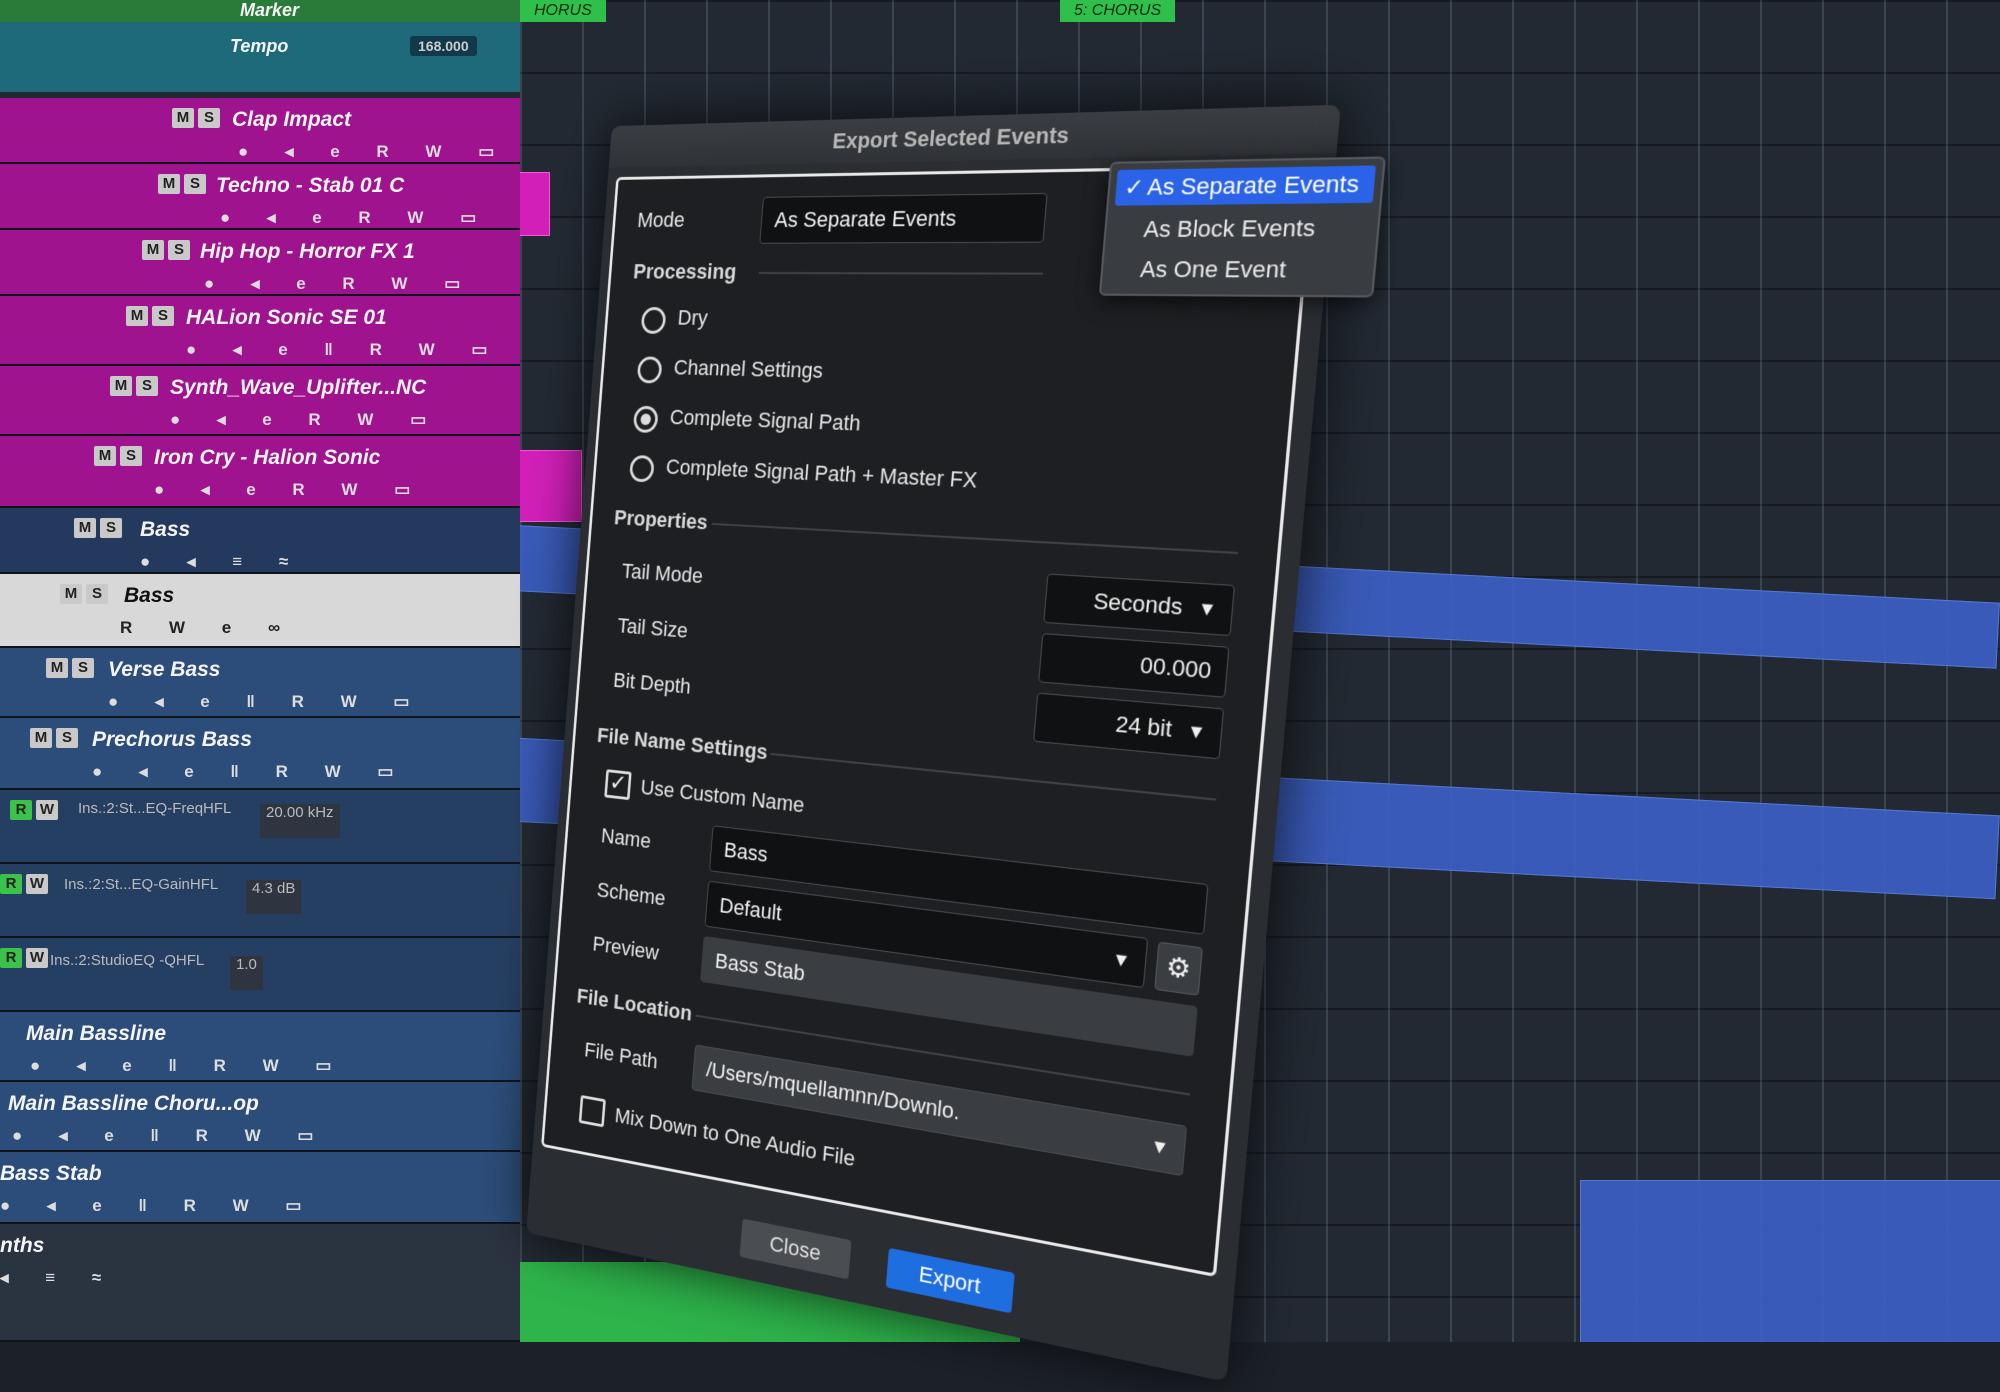 The width and height of the screenshot is (2000, 1392). I want to click on file-path-value: /Users/mquellamnn/Downlo., so click(832, 1091).